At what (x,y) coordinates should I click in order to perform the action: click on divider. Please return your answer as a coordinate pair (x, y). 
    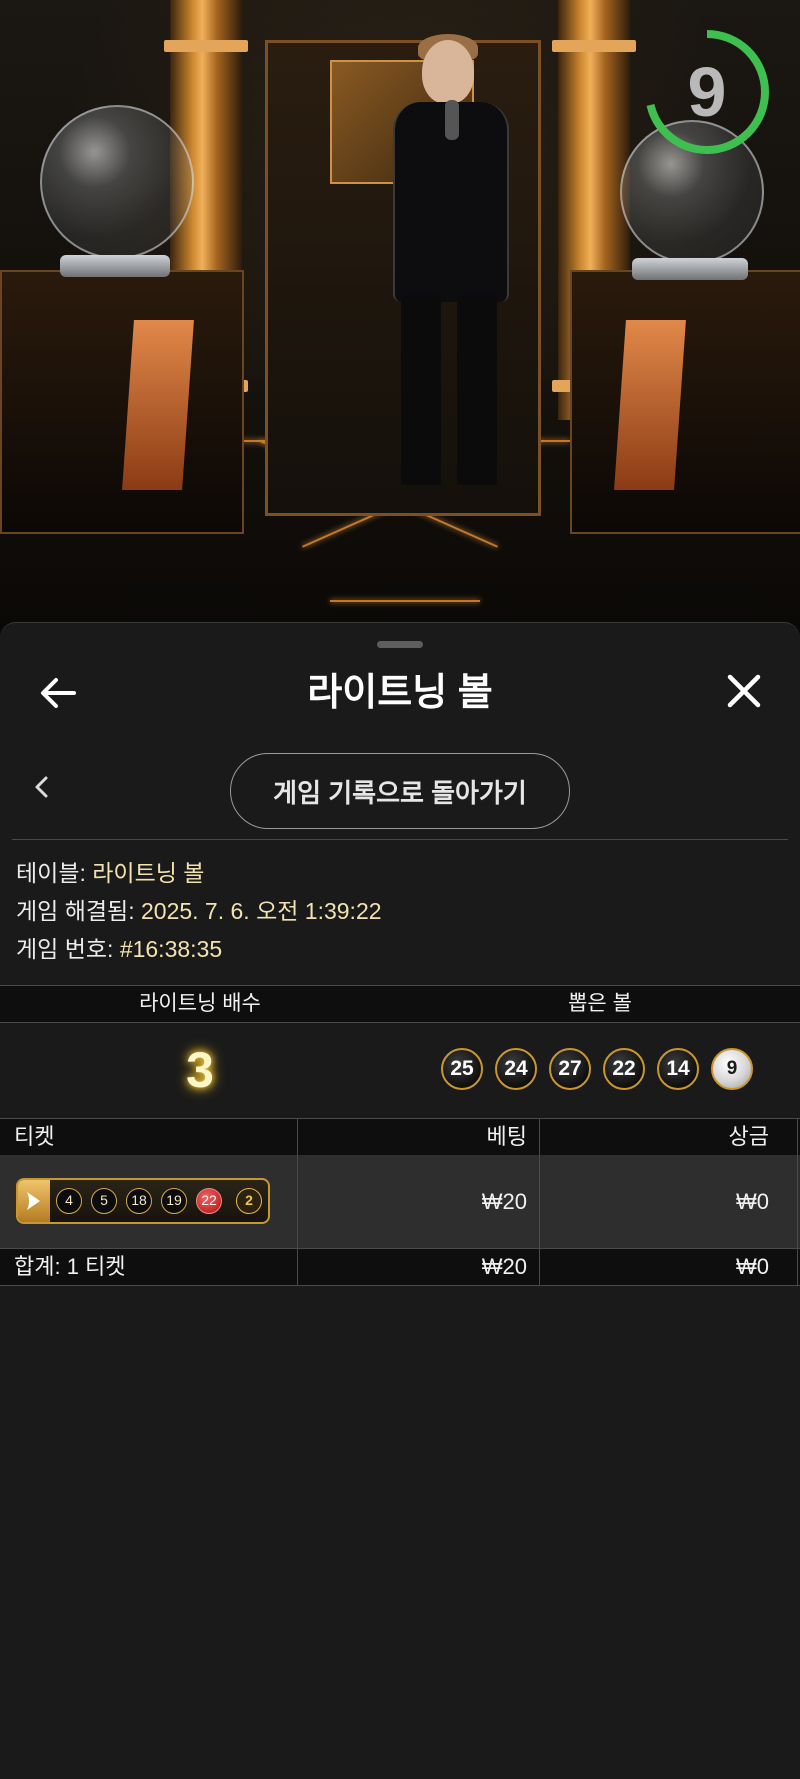
    Looking at the image, I should click on (400, 839).